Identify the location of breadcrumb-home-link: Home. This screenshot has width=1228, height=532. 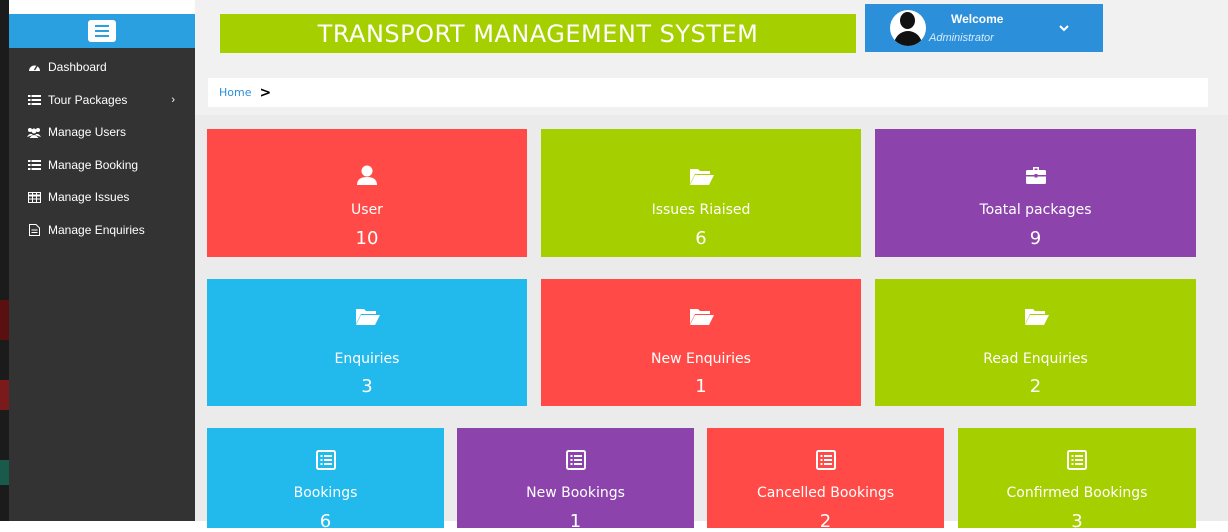
(235, 92).